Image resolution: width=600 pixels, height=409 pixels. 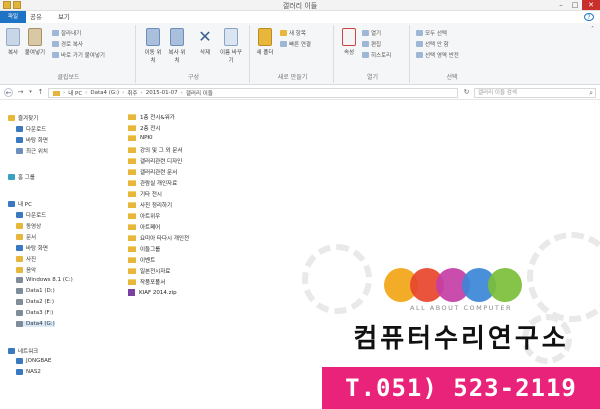 What do you see at coordinates (67, 44) in the screenshot?
I see `copy-path-button: 경로 복사` at bounding box center [67, 44].